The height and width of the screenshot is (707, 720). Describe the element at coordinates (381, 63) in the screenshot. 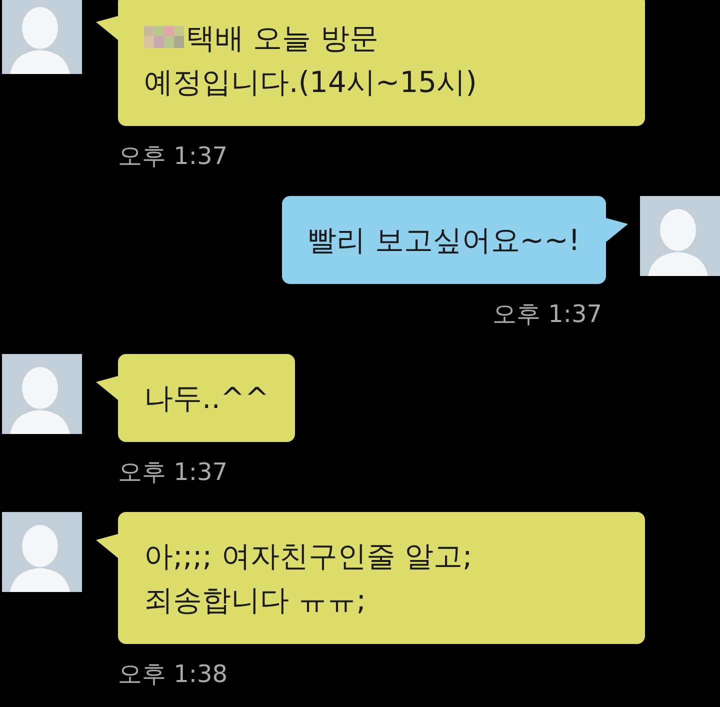

I see `message-bubble: 택배 오늘 방문 예정입니다.(14시~15시)` at that location.